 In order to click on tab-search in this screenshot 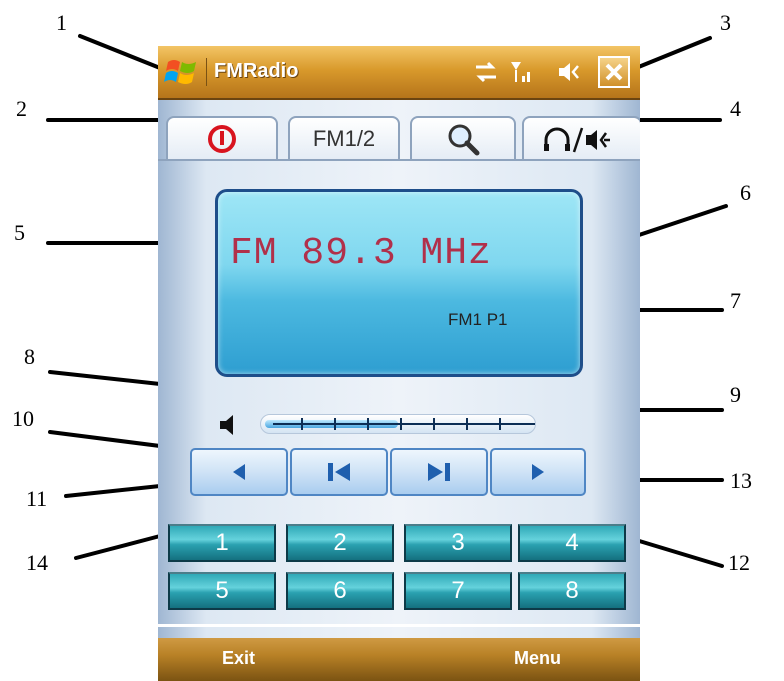, I will do `click(463, 138)`.